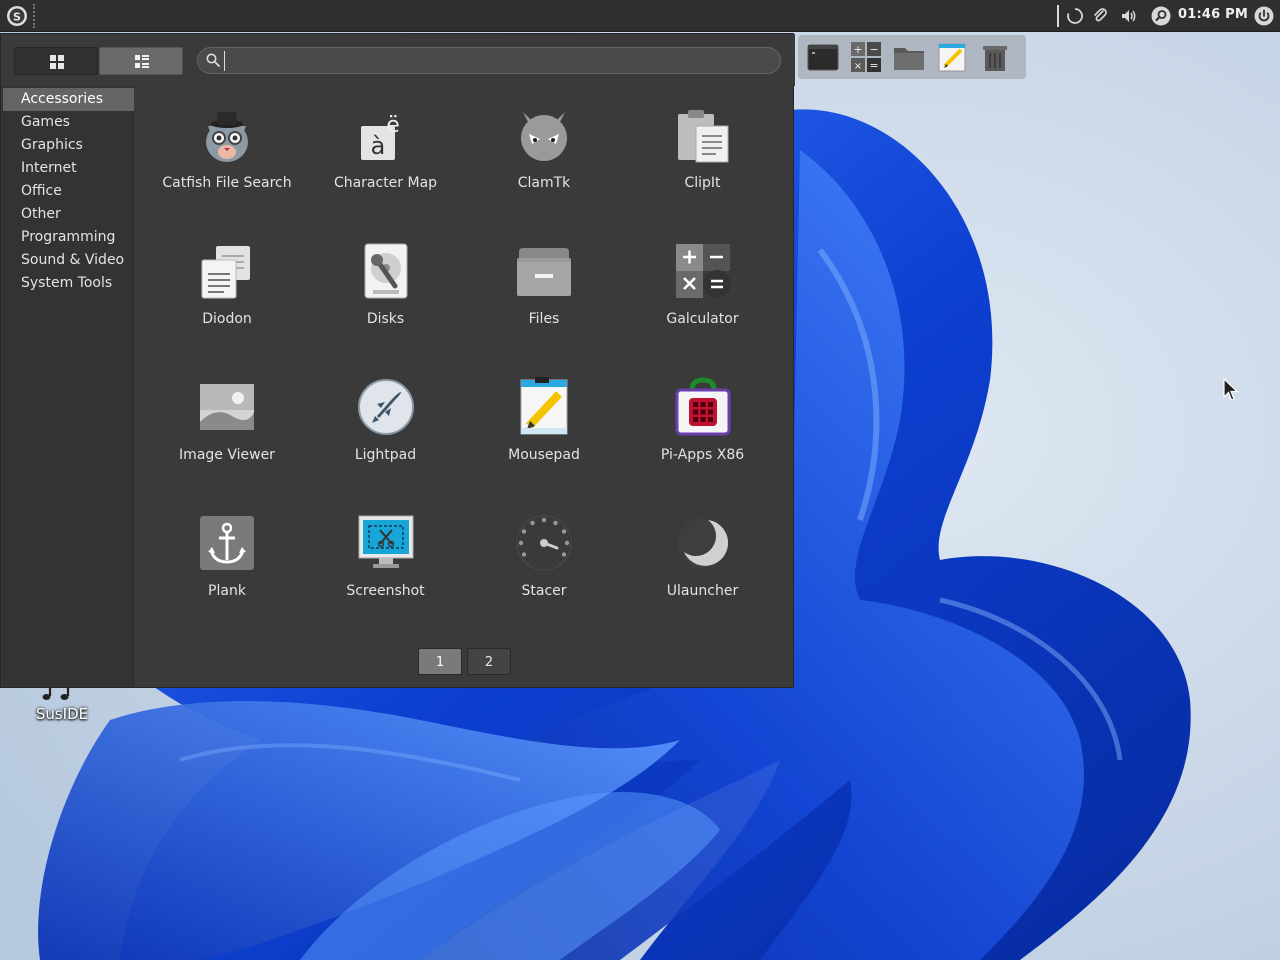 The height and width of the screenshot is (960, 1280). What do you see at coordinates (68, 191) in the screenshot?
I see `category-item-office: Office` at bounding box center [68, 191].